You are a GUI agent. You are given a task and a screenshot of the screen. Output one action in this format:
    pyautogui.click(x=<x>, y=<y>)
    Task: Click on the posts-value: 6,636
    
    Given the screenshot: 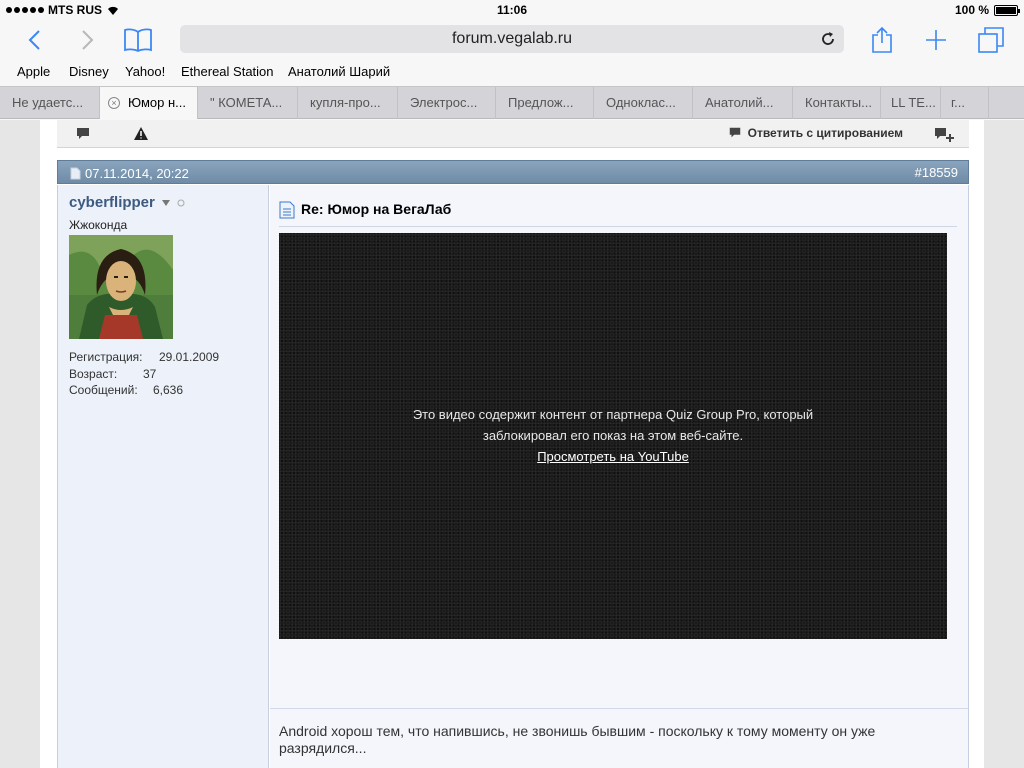 What is the action you would take?
    pyautogui.click(x=168, y=390)
    